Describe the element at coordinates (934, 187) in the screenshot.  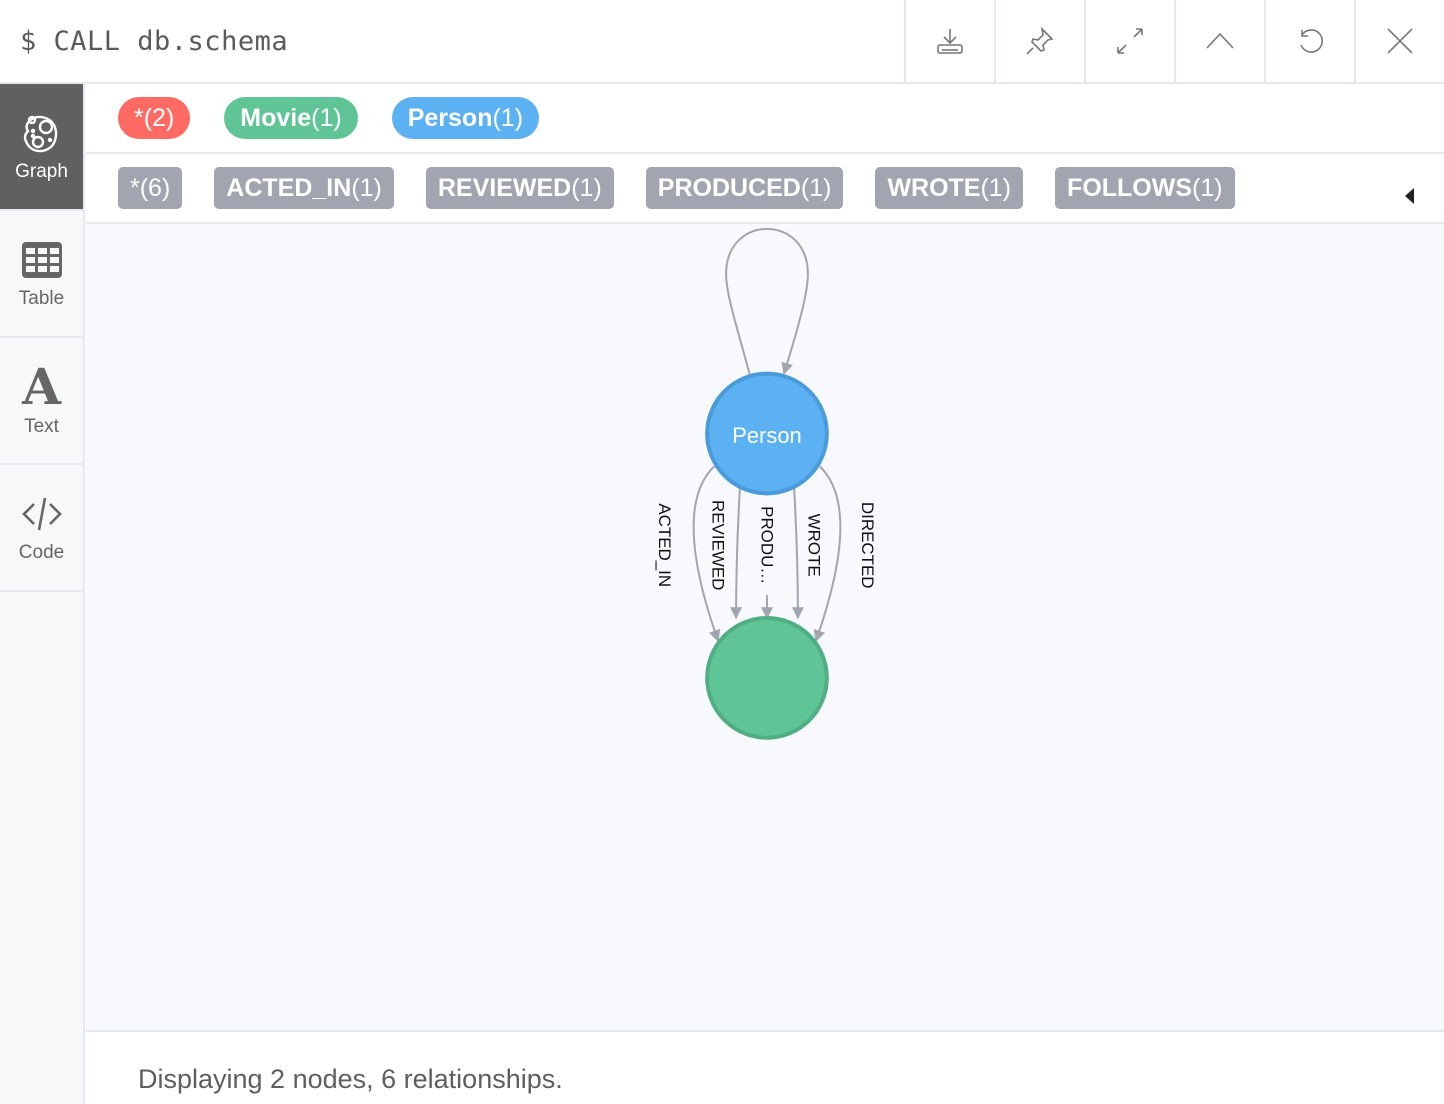
I see `relationship-name: WROTE` at that location.